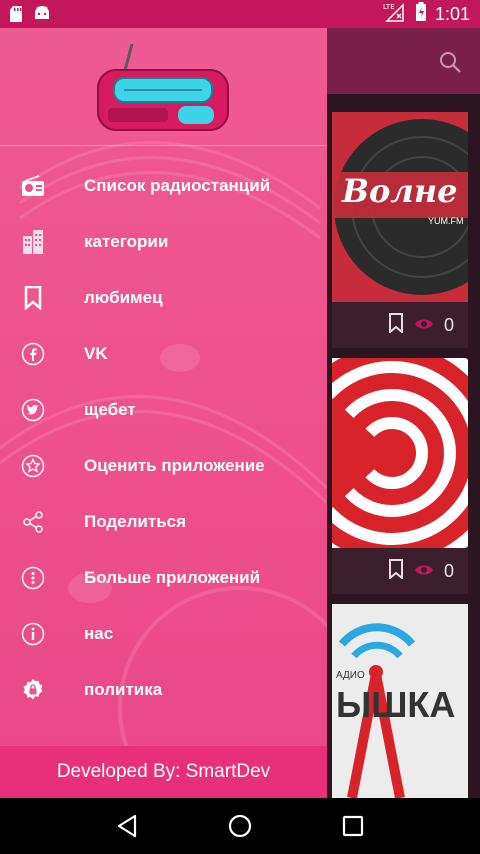  I want to click on status-time: 1:01, so click(452, 13).